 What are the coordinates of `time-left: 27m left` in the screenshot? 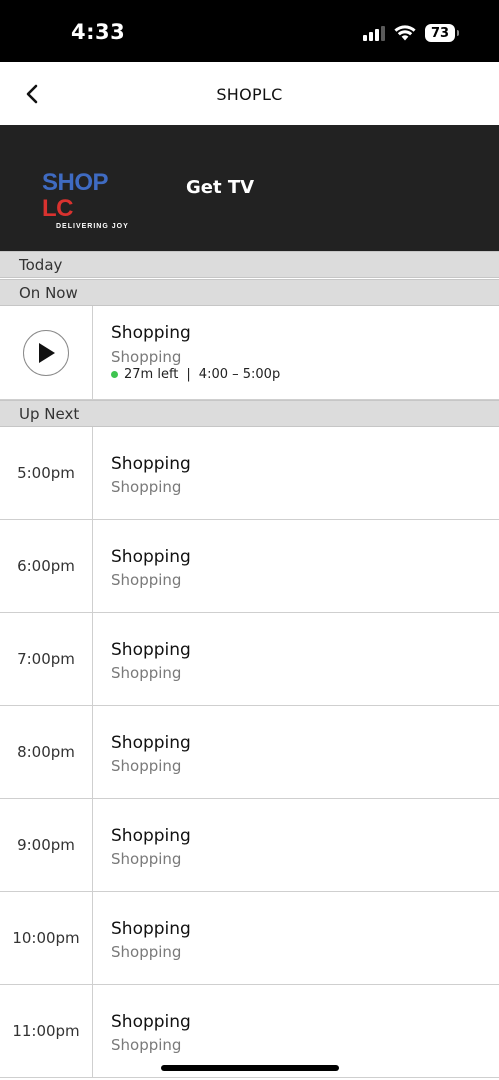 It's located at (151, 374).